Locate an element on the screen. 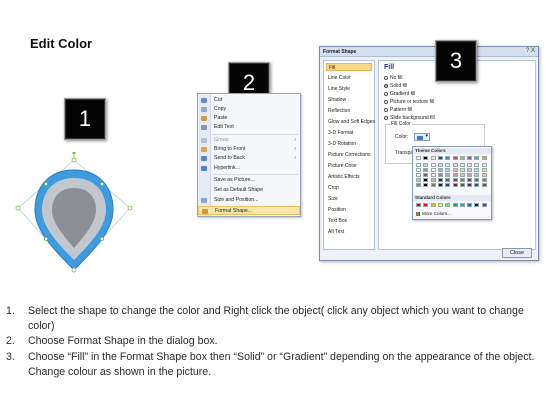 The height and width of the screenshot is (420, 560). nav-item-line-style: Line Style is located at coordinates (349, 89).